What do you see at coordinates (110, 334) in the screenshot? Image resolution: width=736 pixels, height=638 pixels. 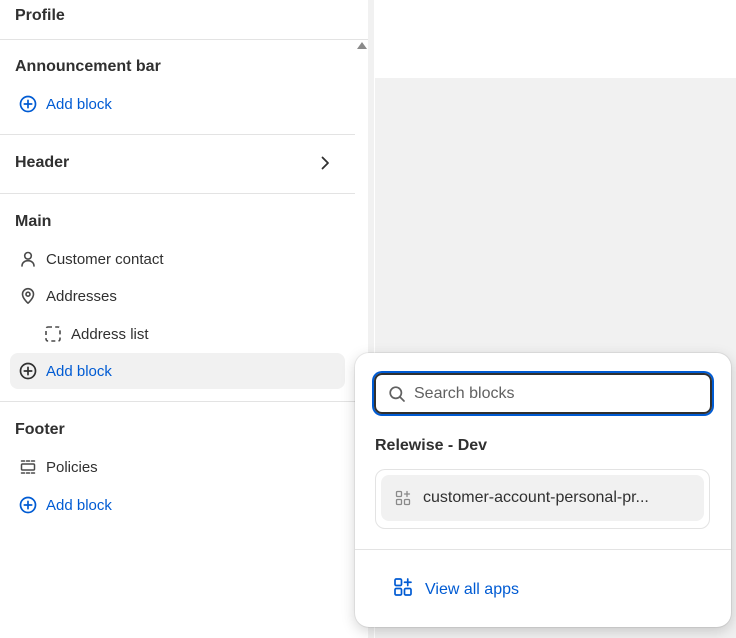 I see `block-item-label: Address list` at bounding box center [110, 334].